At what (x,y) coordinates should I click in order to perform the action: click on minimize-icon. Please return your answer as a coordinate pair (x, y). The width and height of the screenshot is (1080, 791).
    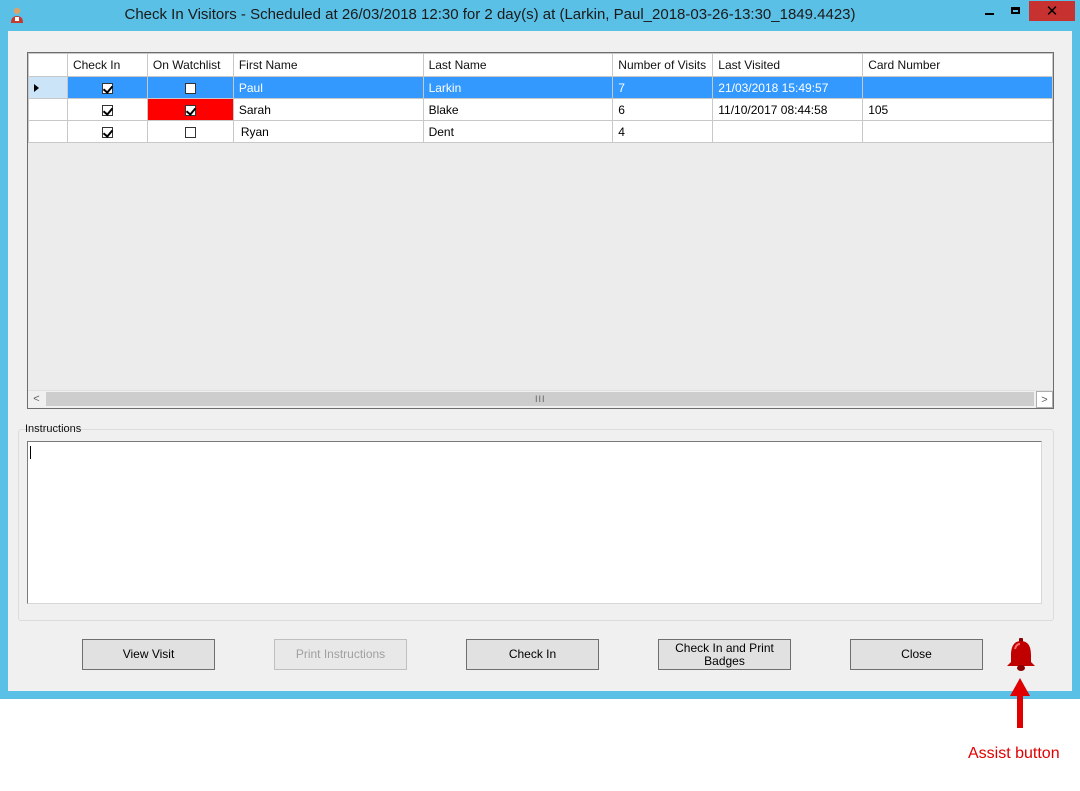
    Looking at the image, I should click on (989, 14).